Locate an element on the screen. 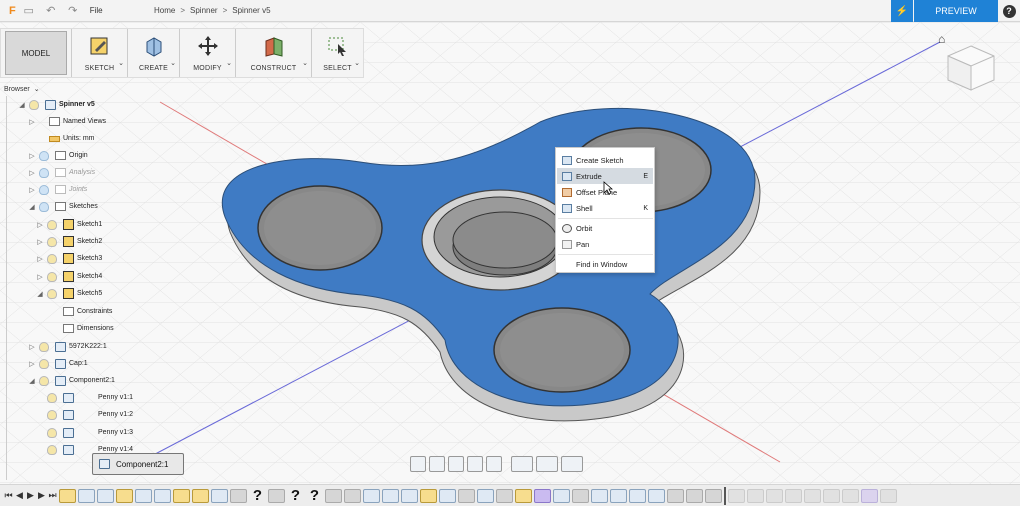  pulse-icon: ⚡ is located at coordinates (902, 11).